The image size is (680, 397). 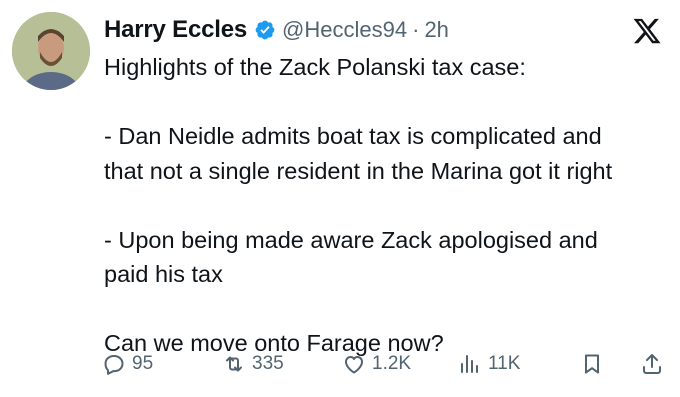 I want to click on share-button, so click(x=655, y=364).